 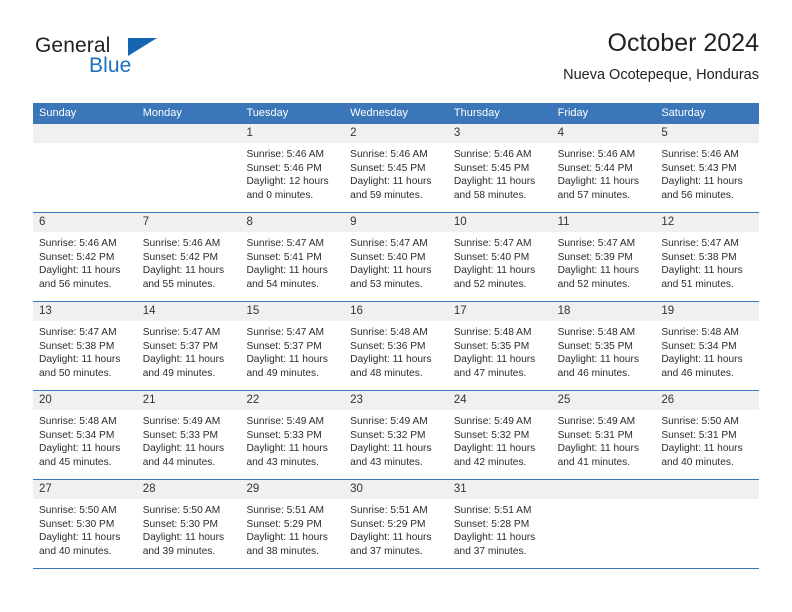 I want to click on day-number-band: 10, so click(x=499, y=222).